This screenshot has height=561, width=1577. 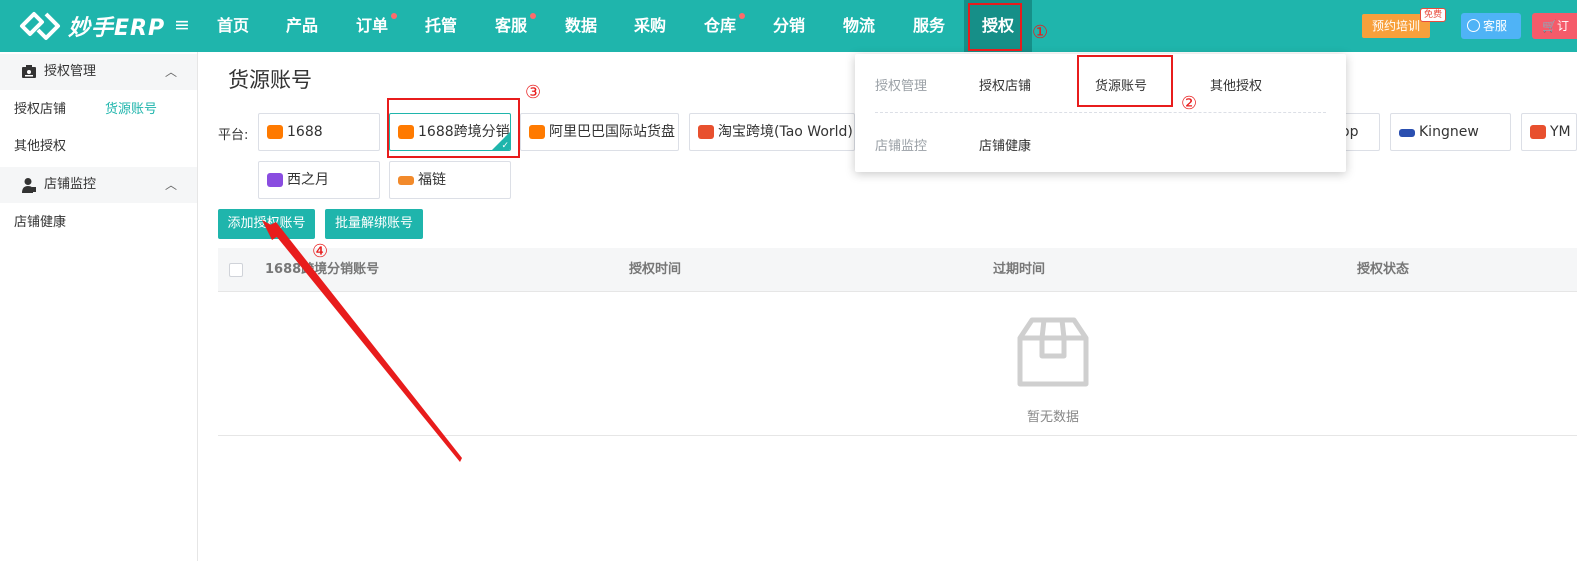 I want to click on customer-service-label: 客服, so click(x=1495, y=26).